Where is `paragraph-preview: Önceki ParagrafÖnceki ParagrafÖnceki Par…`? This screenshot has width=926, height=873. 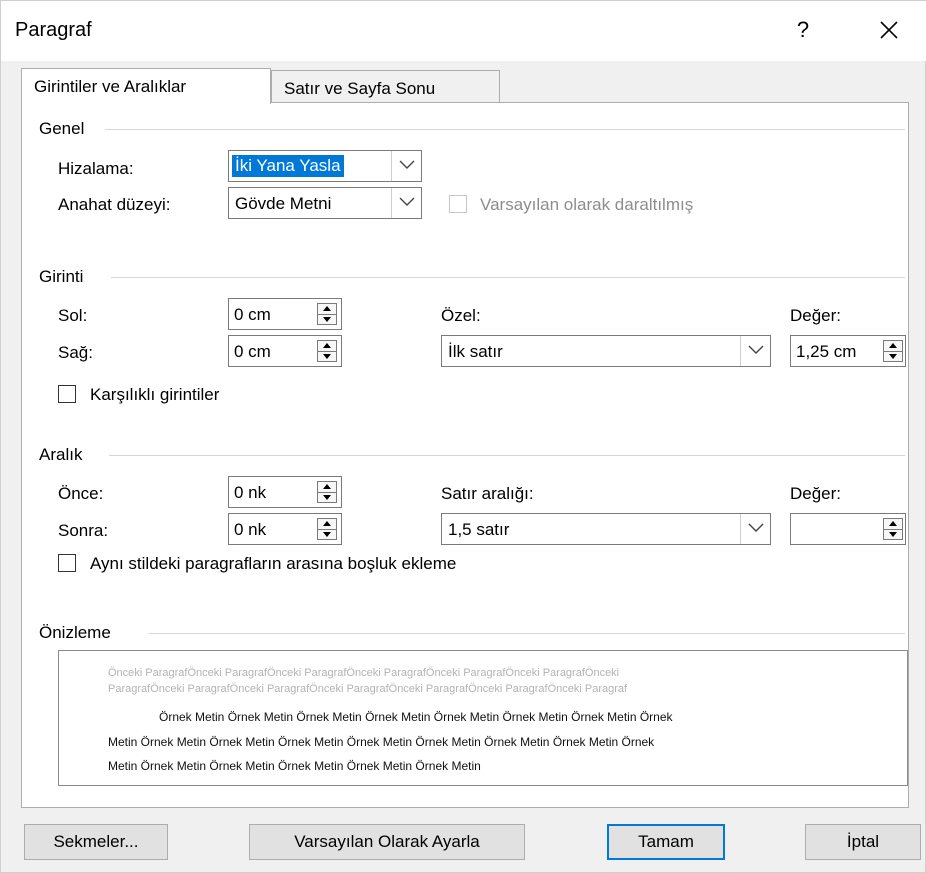 paragraph-preview: Önceki ParagrafÖnceki ParagrafÖnceki Par… is located at coordinates (483, 718).